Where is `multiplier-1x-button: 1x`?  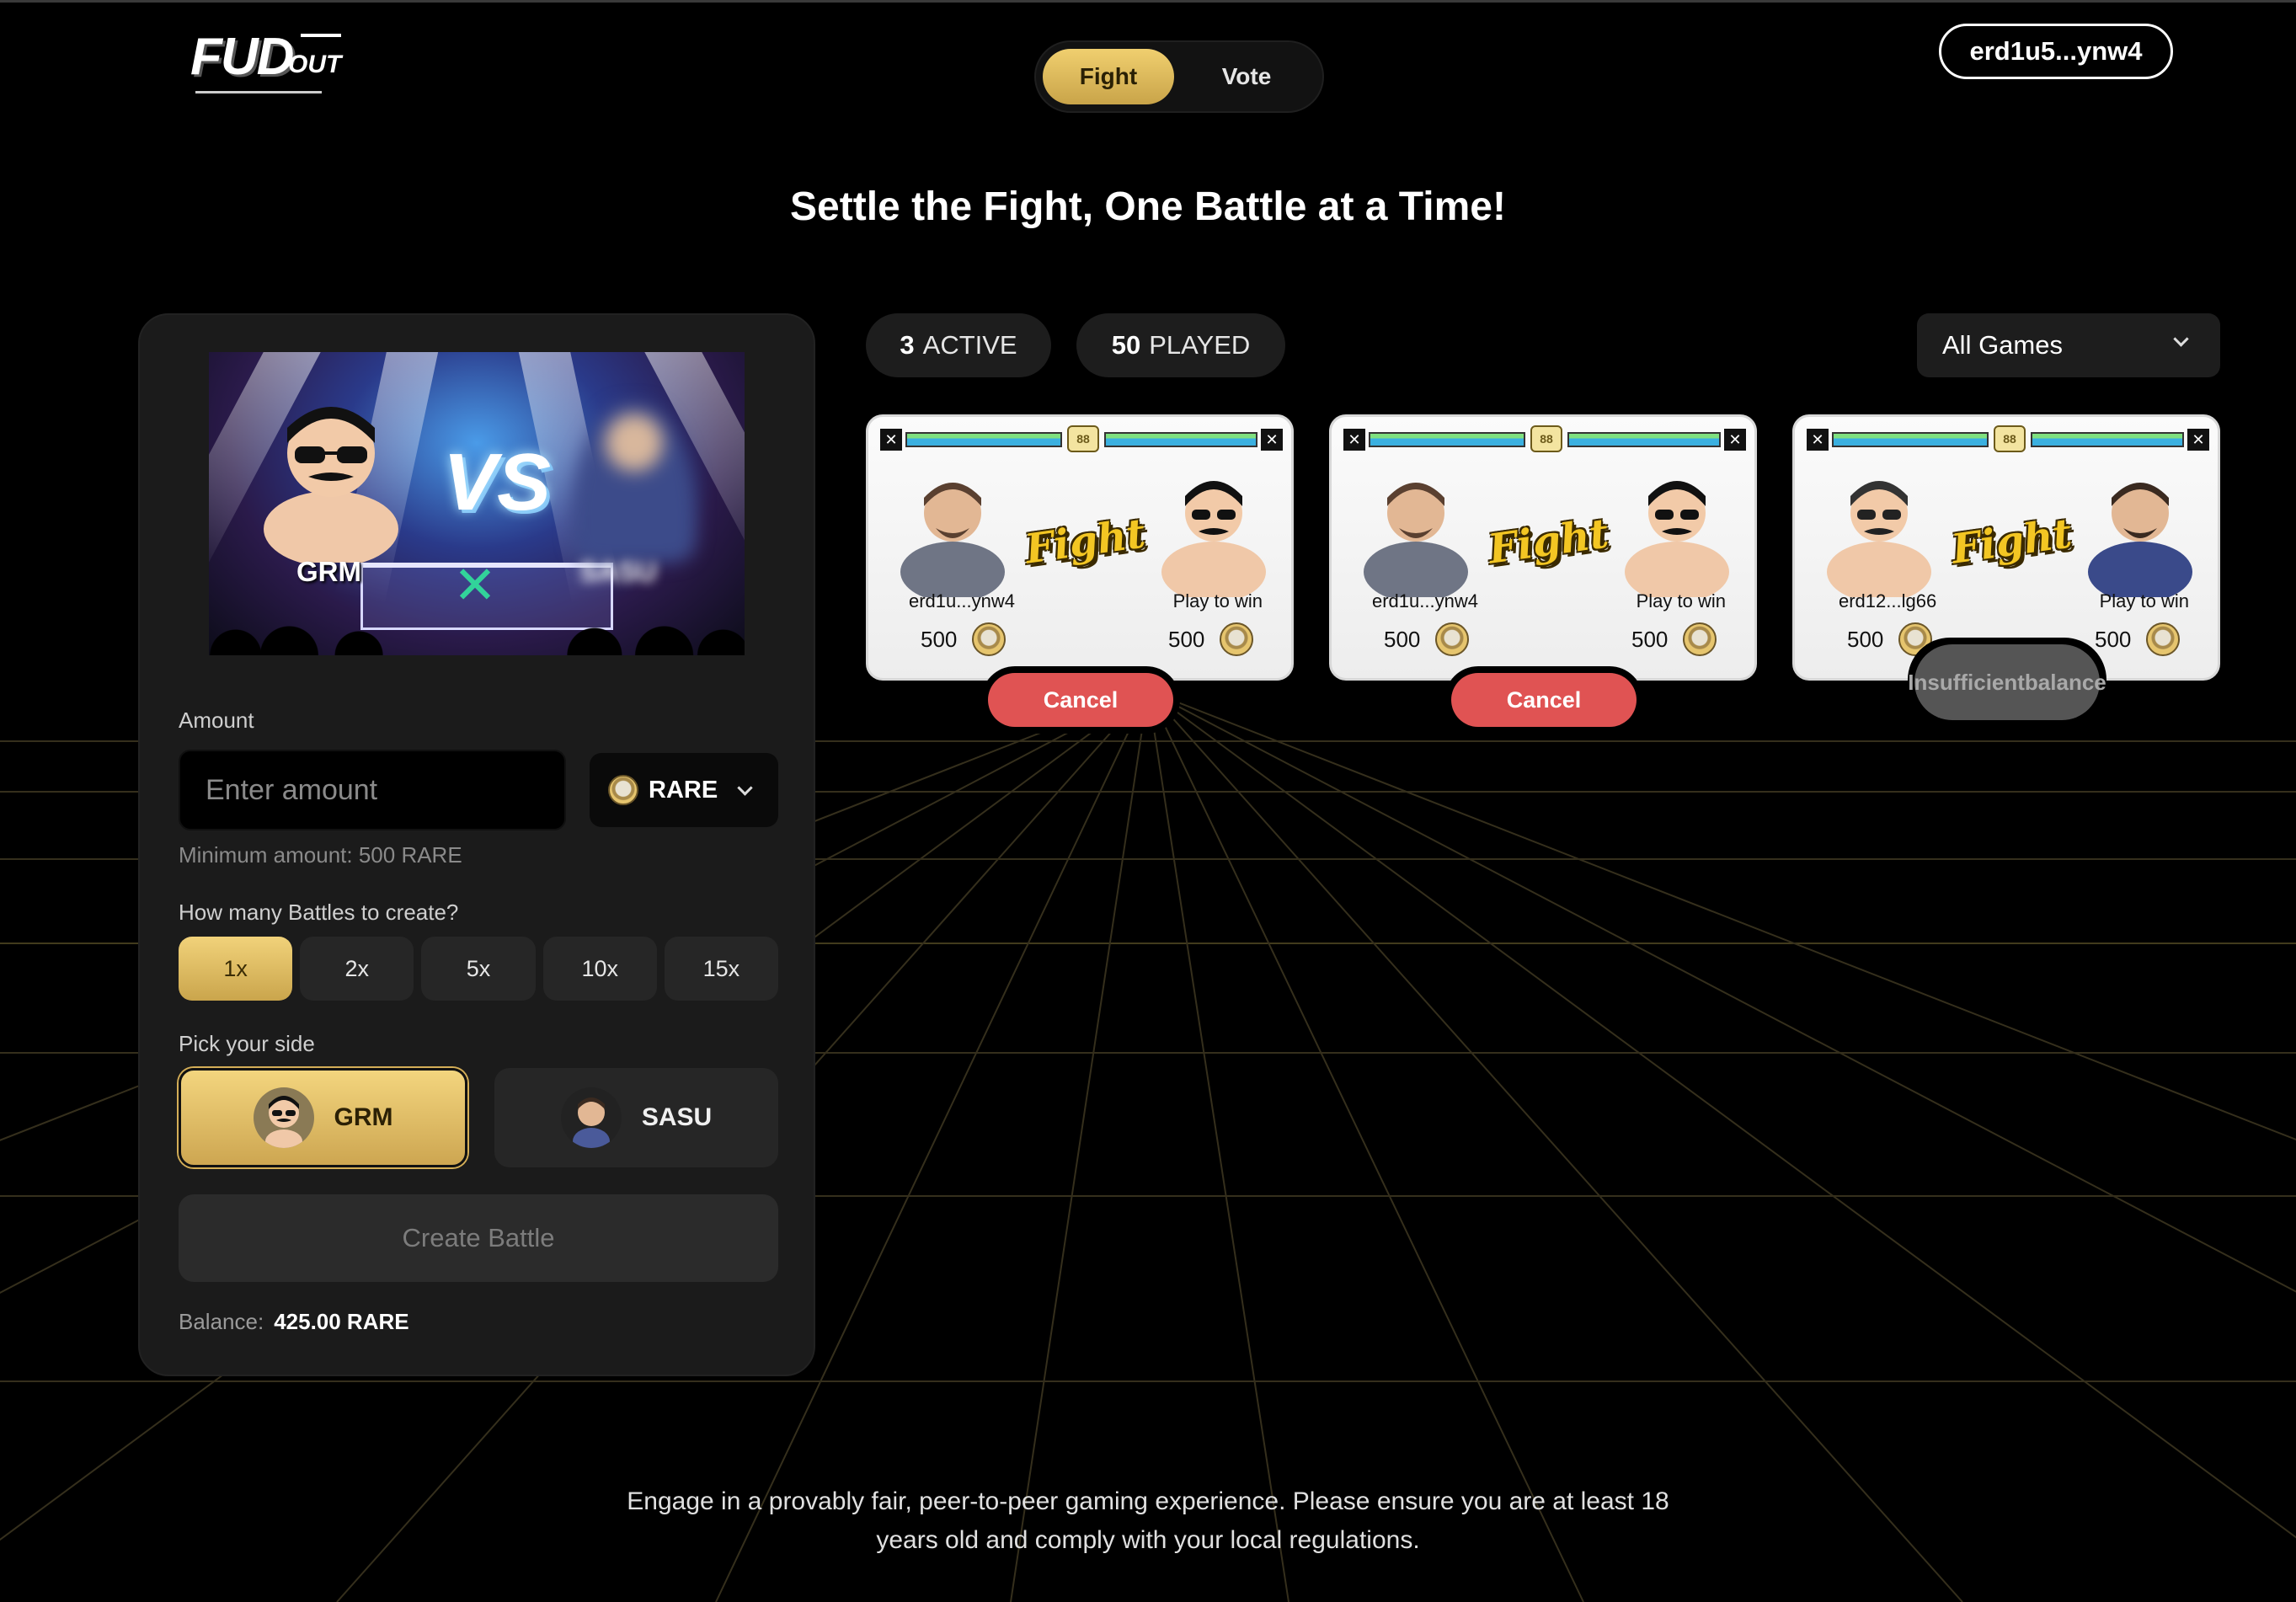
multiplier-1x-button: 1x is located at coordinates (236, 969).